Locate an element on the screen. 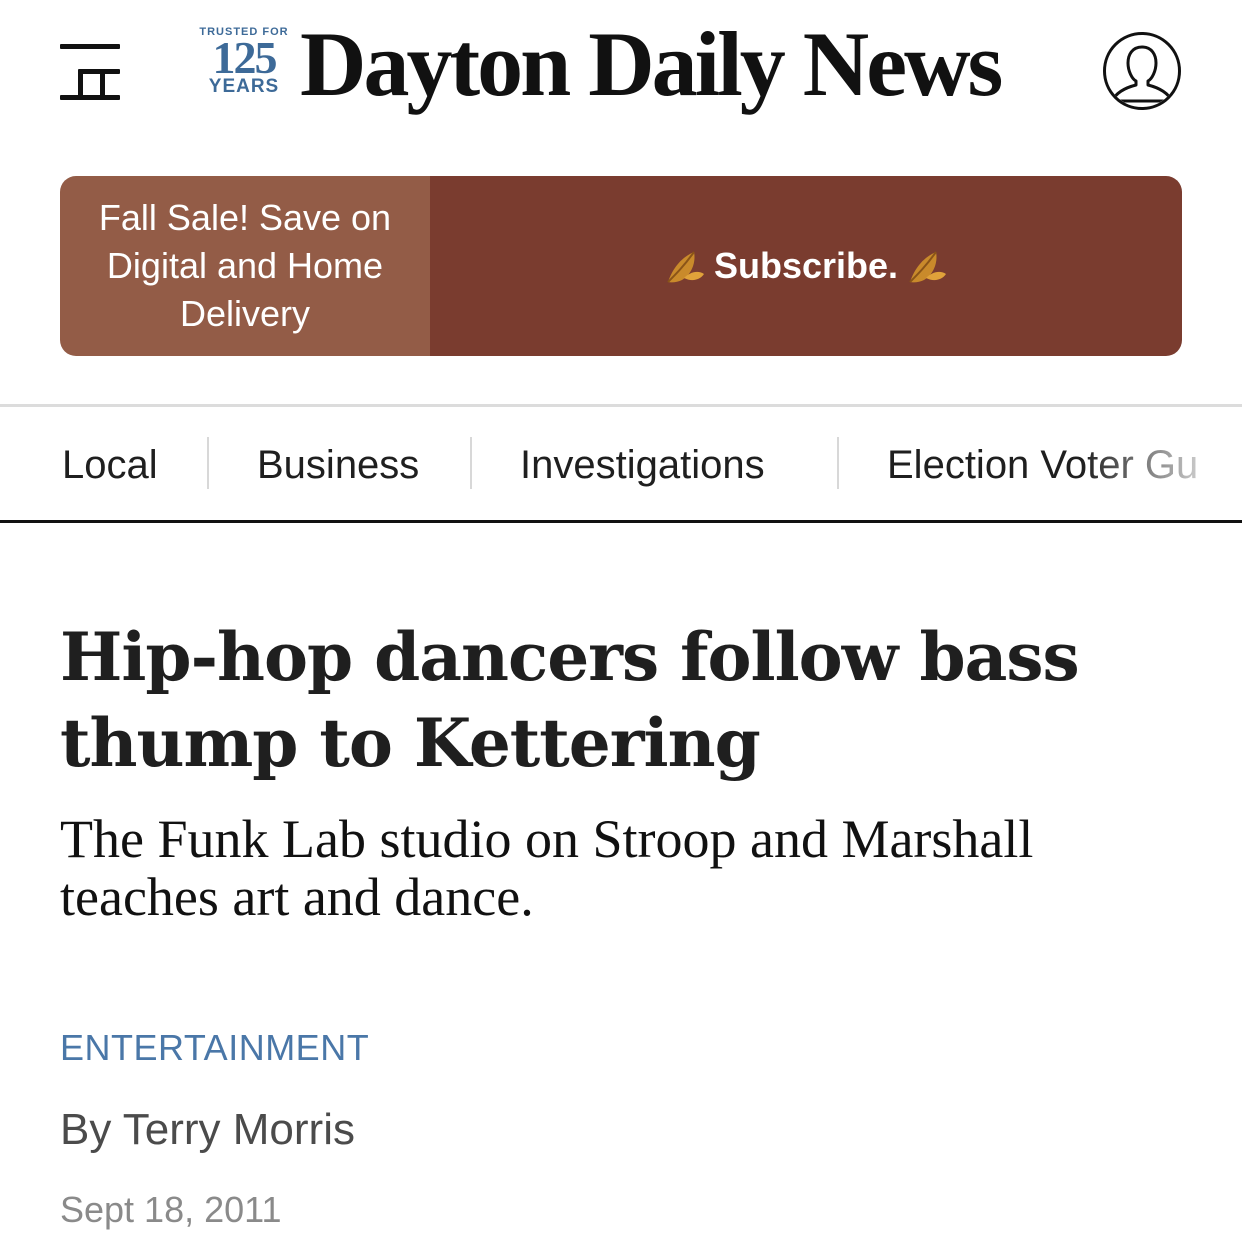 The height and width of the screenshot is (1248, 1242). subscribe-label: Subscribe. is located at coordinates (806, 265).